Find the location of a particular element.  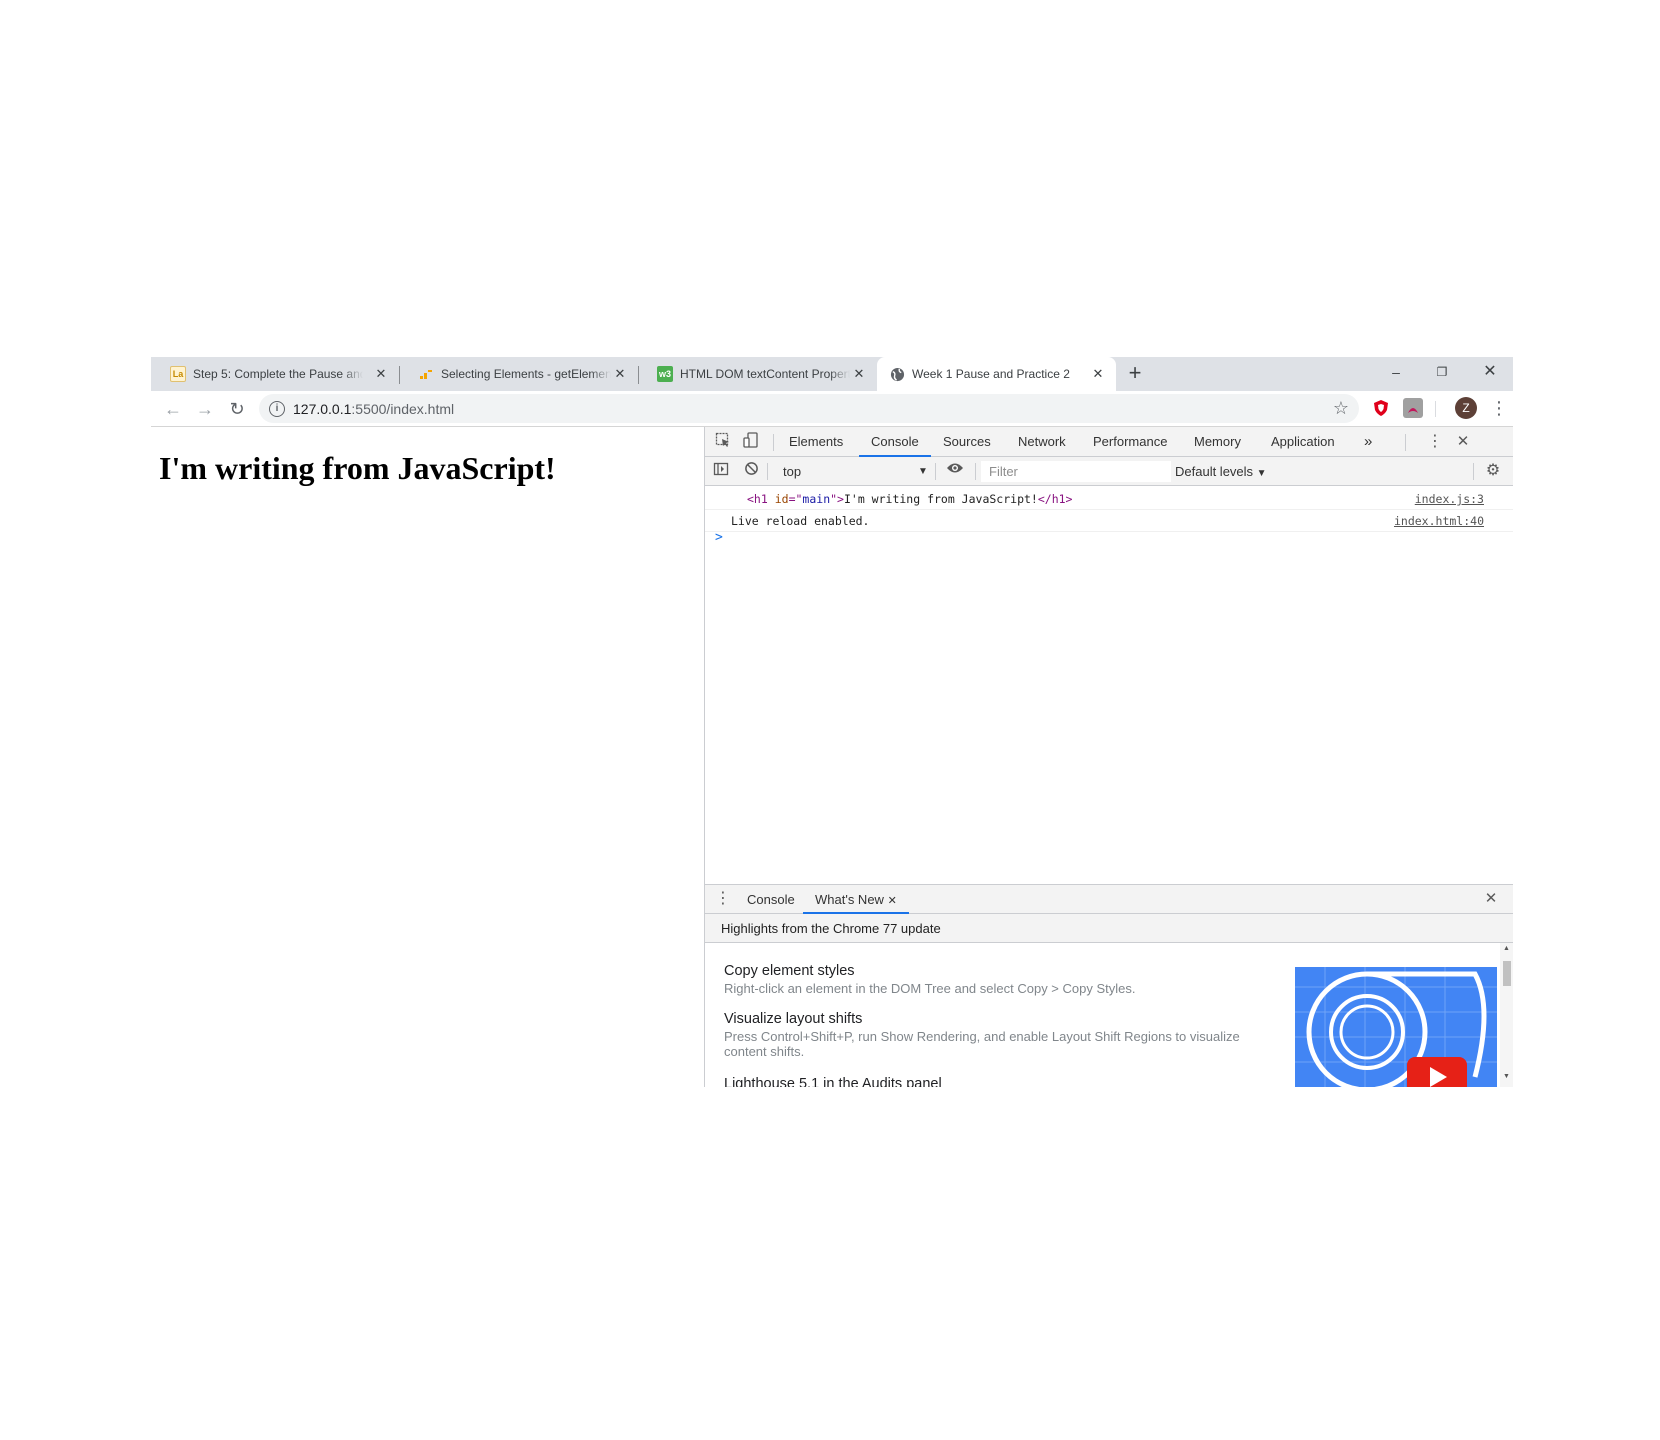

forward-arrow-icon: → is located at coordinates (205, 409).